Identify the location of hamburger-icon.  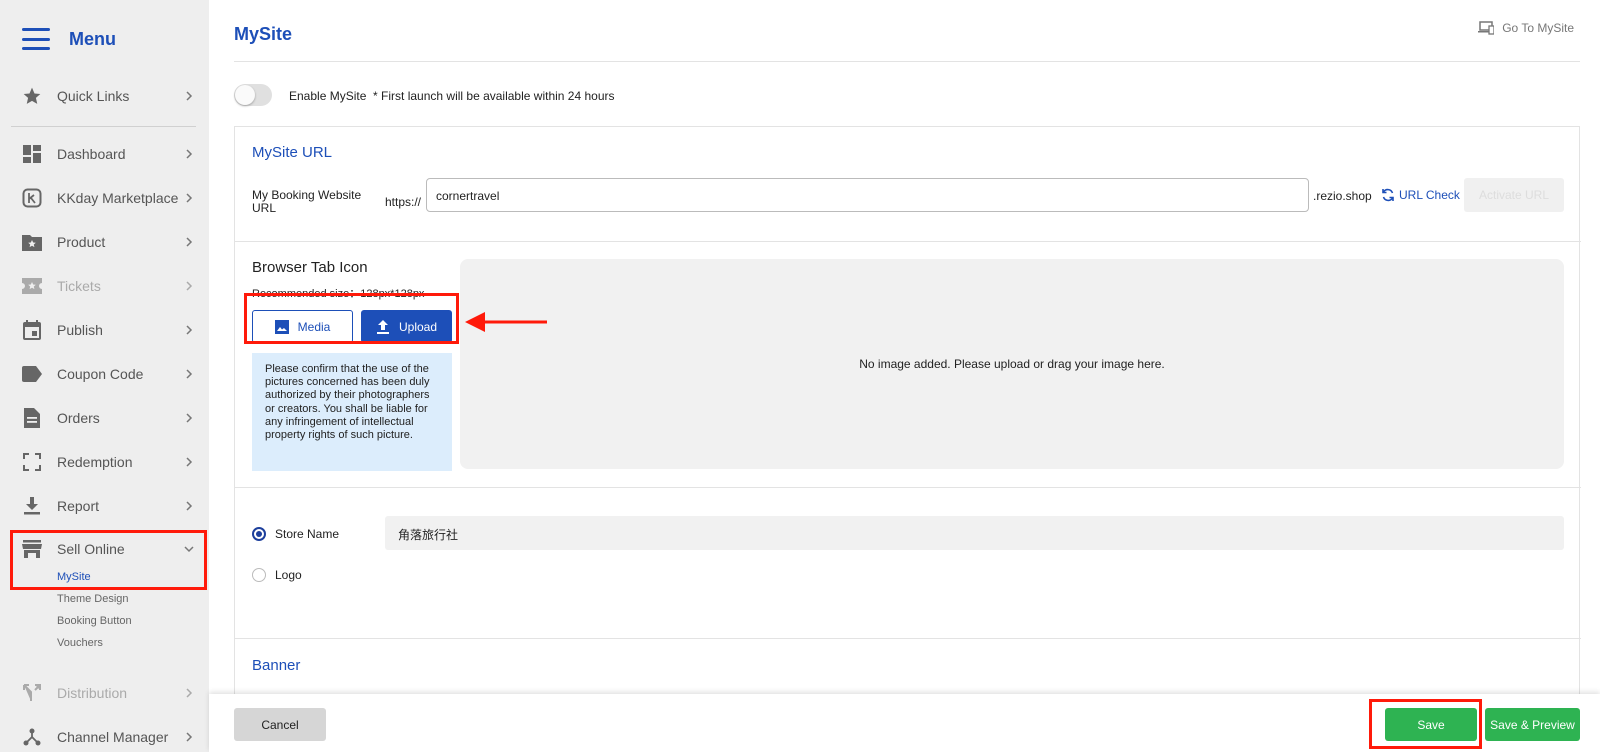
(36, 39).